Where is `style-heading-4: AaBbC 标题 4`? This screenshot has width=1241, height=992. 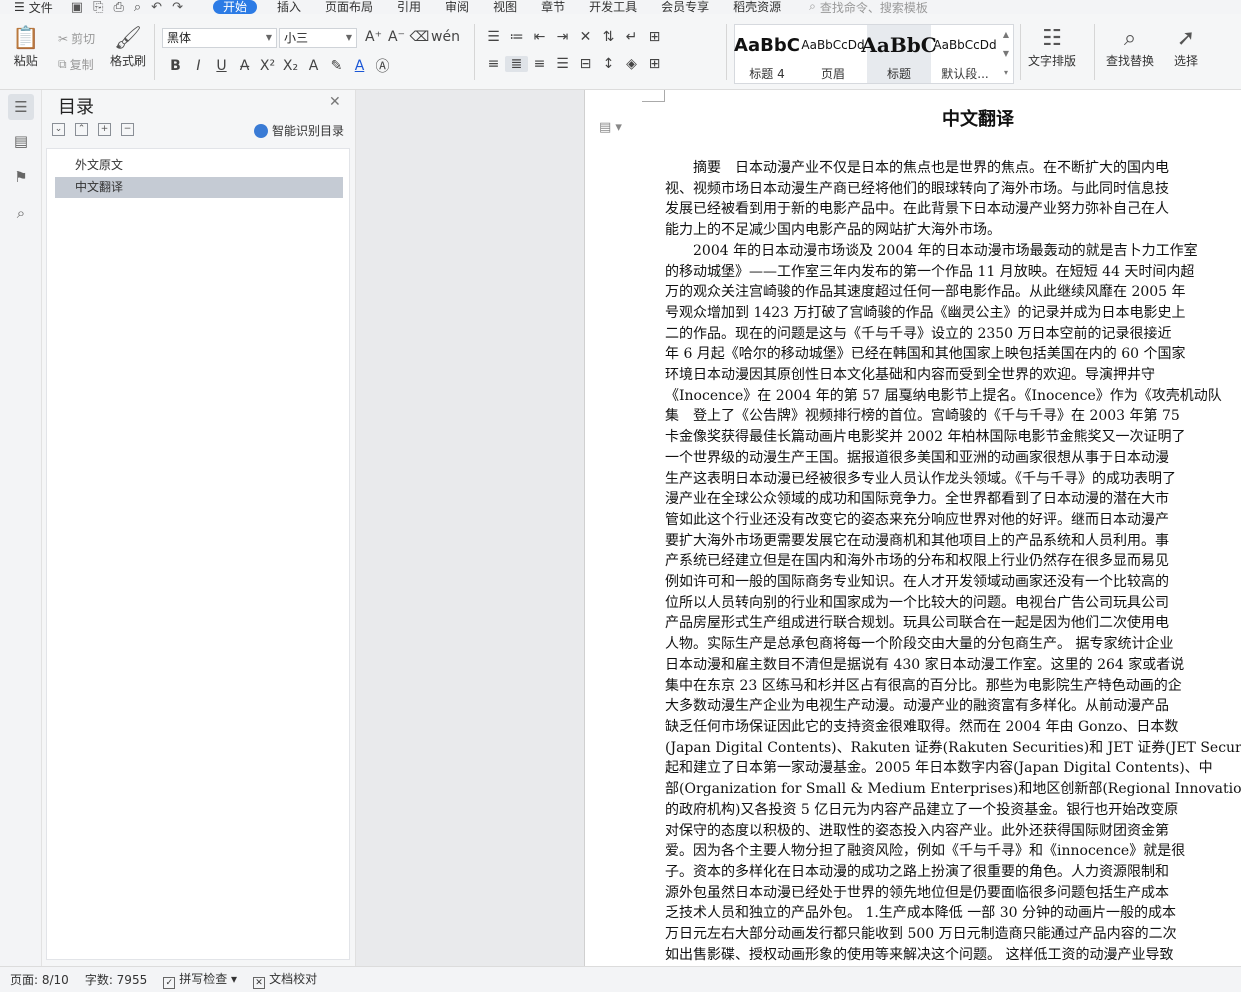 style-heading-4: AaBbC 标题 4 is located at coordinates (767, 54).